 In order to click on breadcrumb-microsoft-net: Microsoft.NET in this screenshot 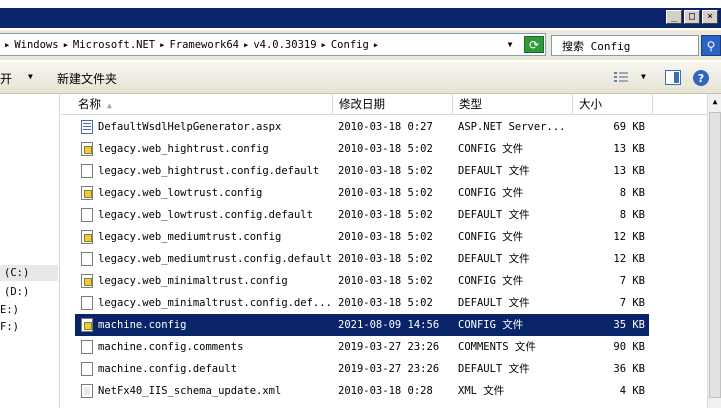, I will do `click(114, 45)`.